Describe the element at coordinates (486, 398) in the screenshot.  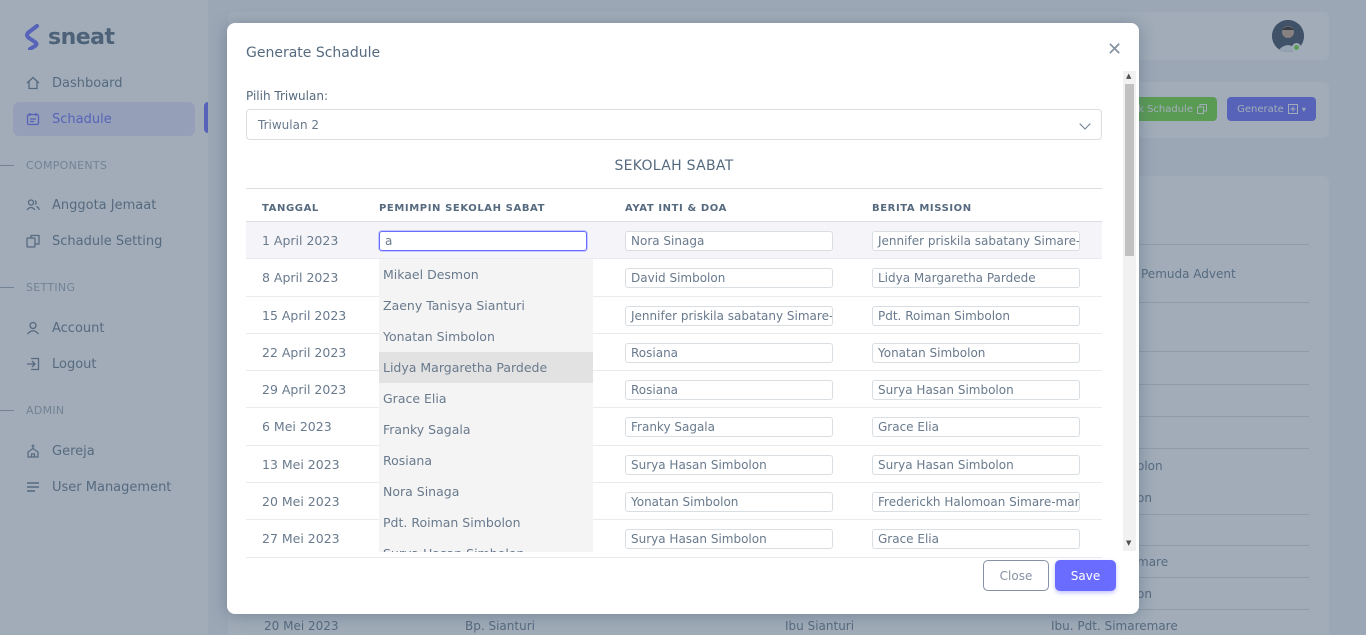
I see `autocomplete-option: Grace Elia` at that location.